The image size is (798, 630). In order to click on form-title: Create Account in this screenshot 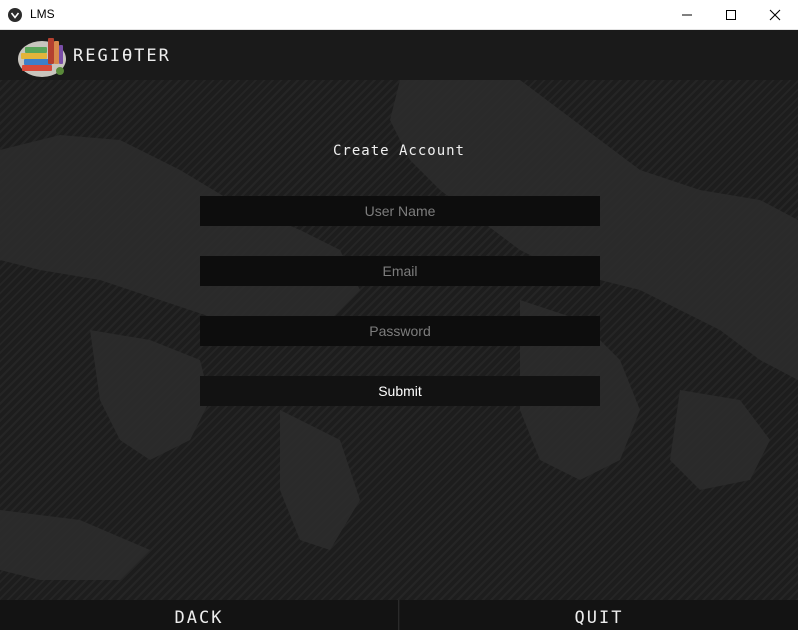, I will do `click(398, 151)`.